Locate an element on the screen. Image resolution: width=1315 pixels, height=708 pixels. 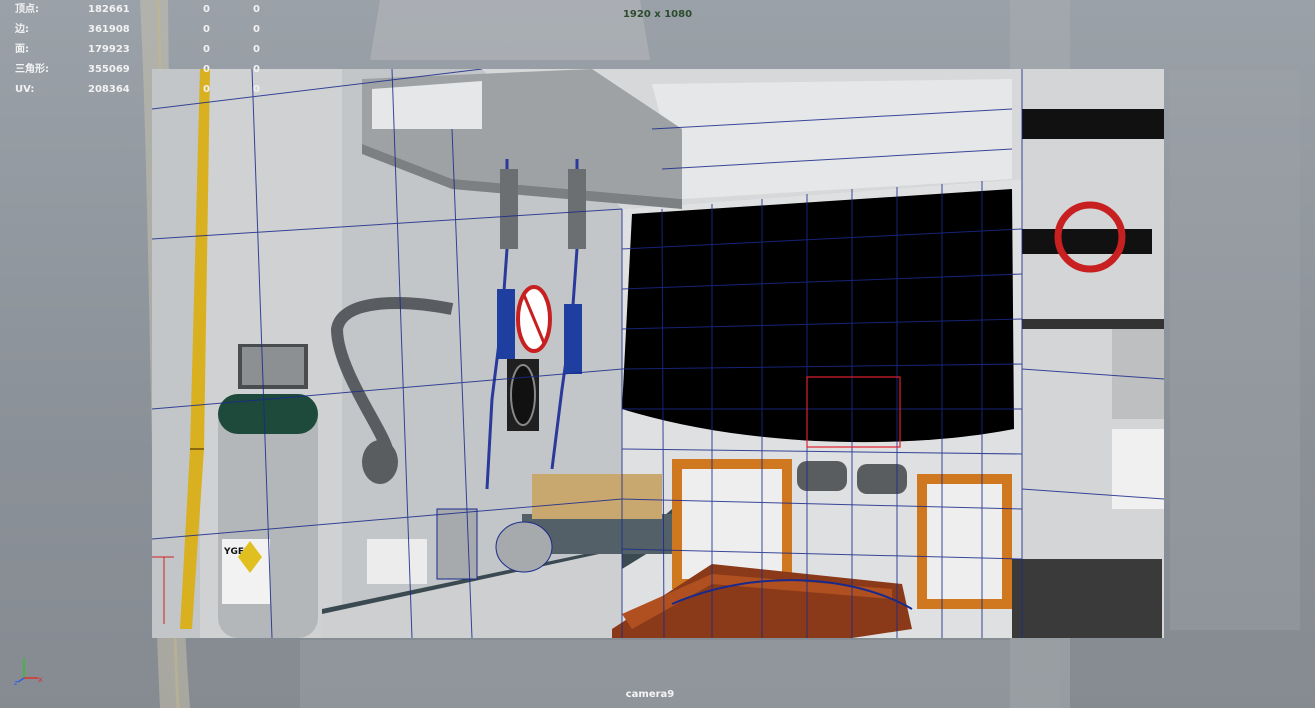
stat-row-faces: 面: 179923 0 0 is located at coordinates (145, 50).